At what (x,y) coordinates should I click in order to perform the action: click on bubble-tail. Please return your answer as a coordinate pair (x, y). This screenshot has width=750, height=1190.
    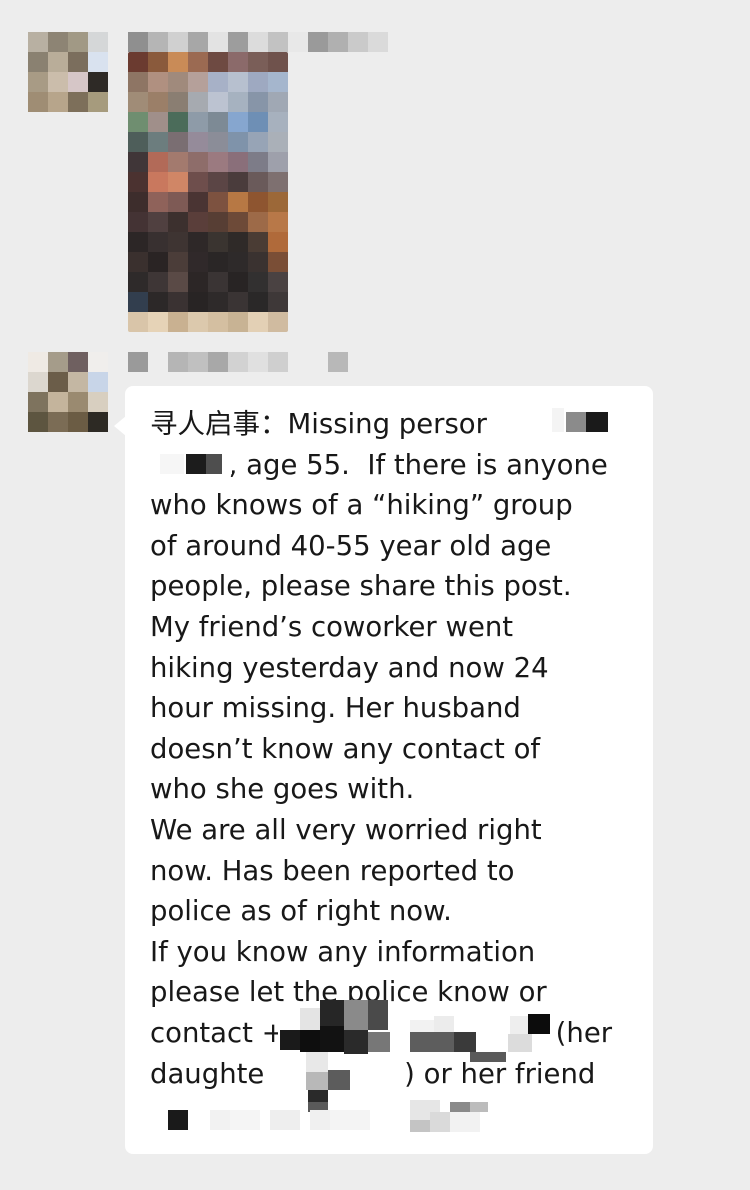
    Looking at the image, I should click on (120, 426).